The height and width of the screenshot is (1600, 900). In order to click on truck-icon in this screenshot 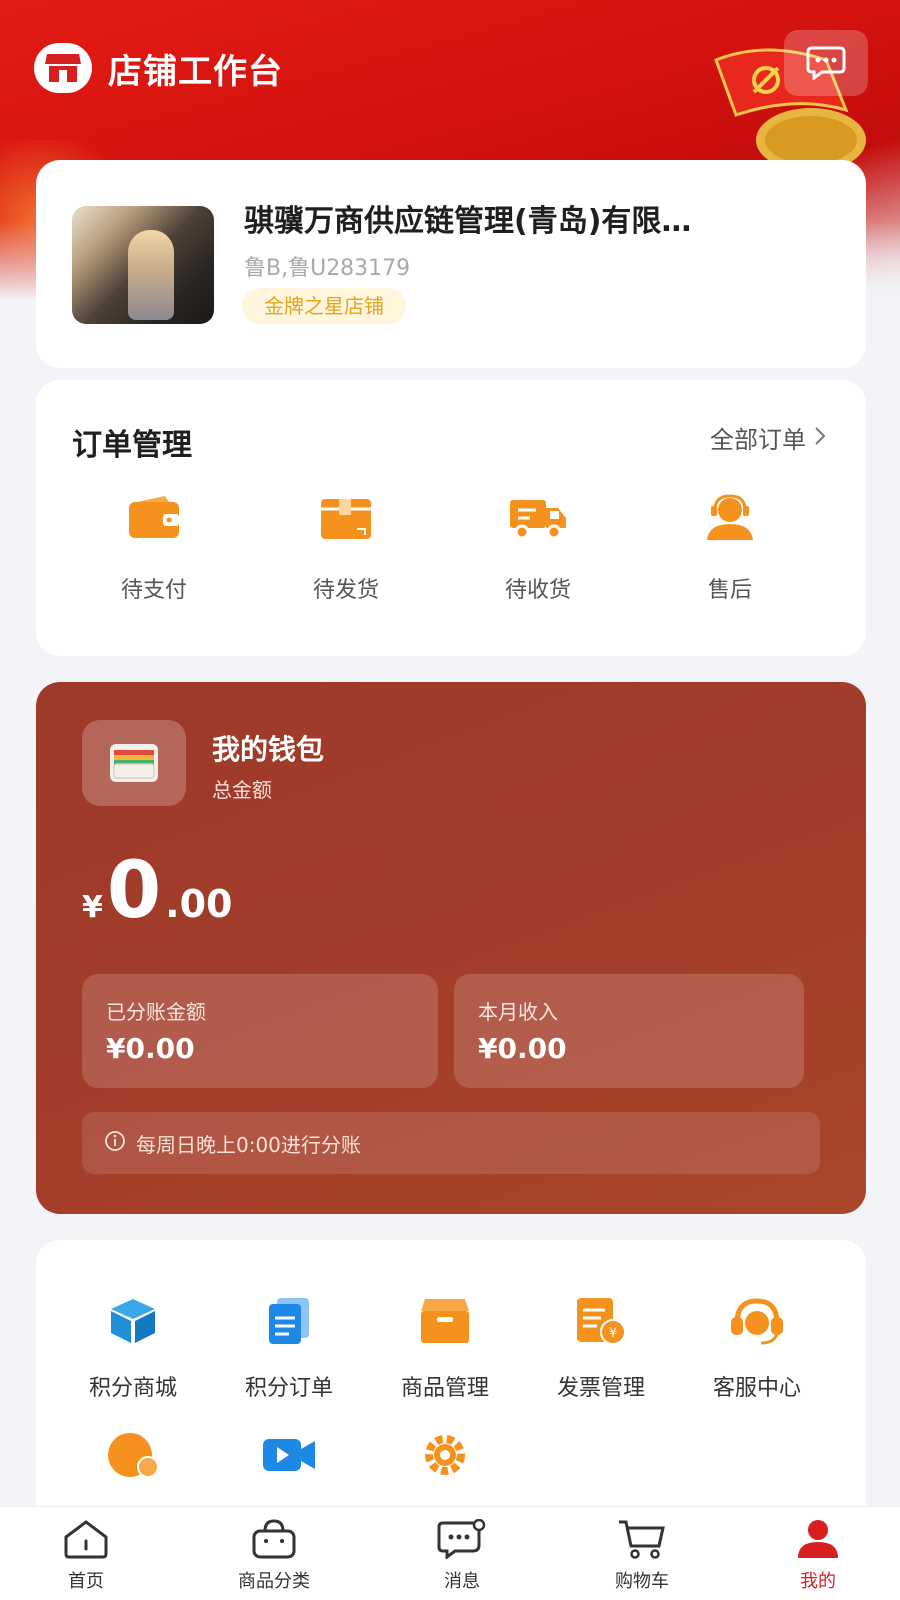, I will do `click(538, 518)`.